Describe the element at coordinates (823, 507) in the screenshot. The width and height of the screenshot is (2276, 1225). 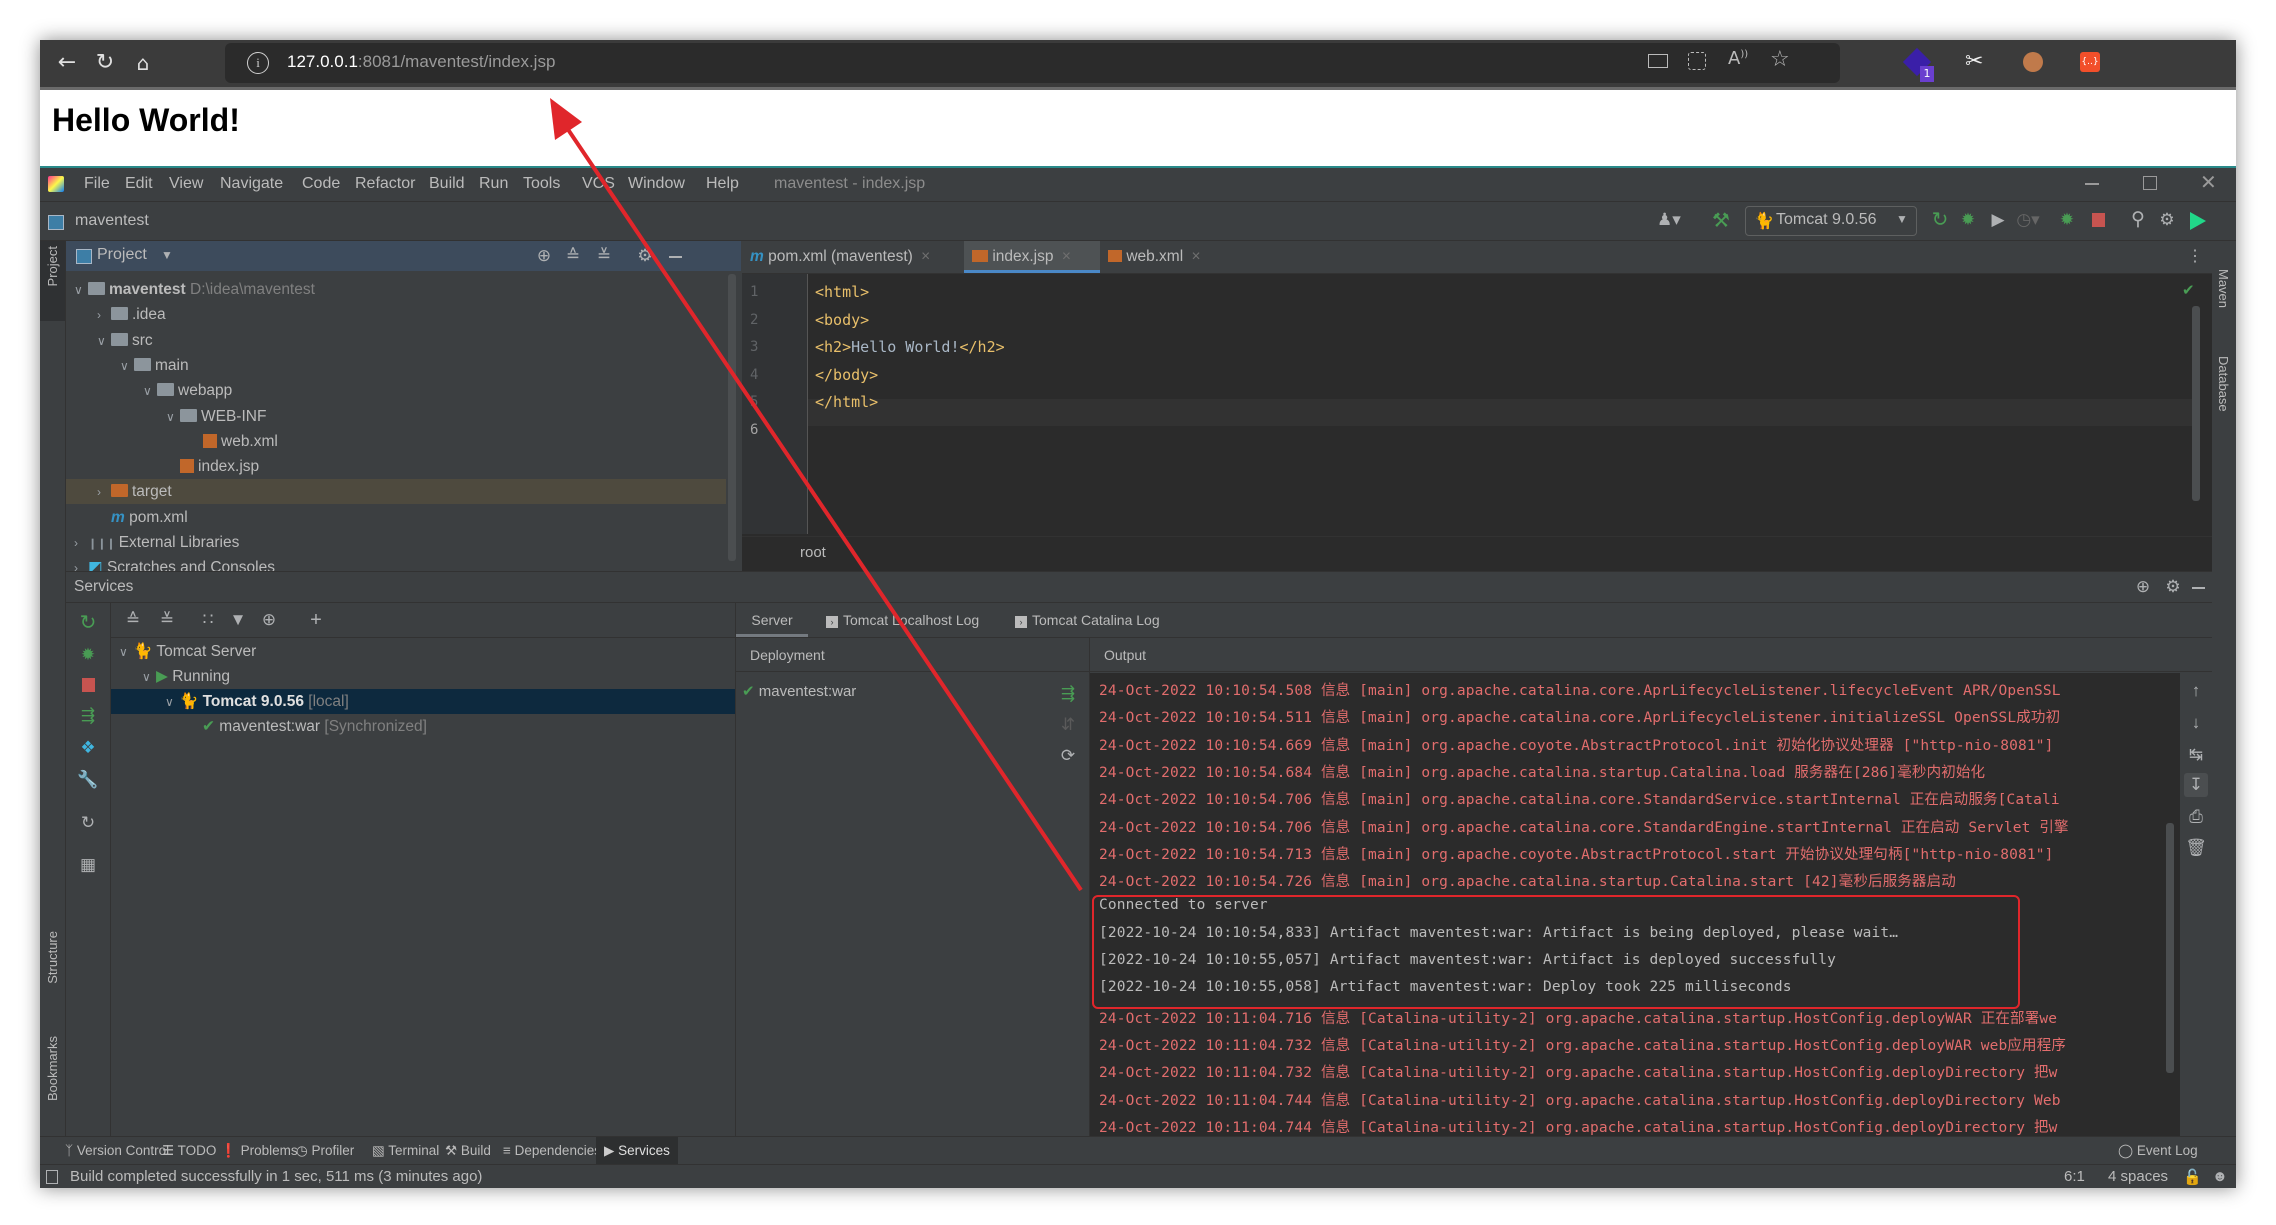
I see `arrow-shaft` at that location.